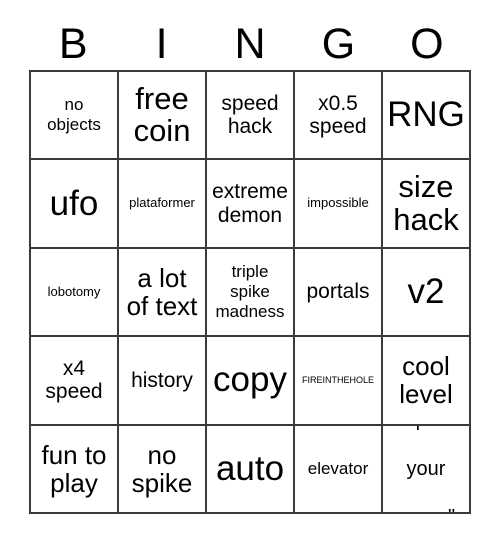 The height and width of the screenshot is (544, 500). I want to click on write-in-line-1: "put, so click(426, 428).